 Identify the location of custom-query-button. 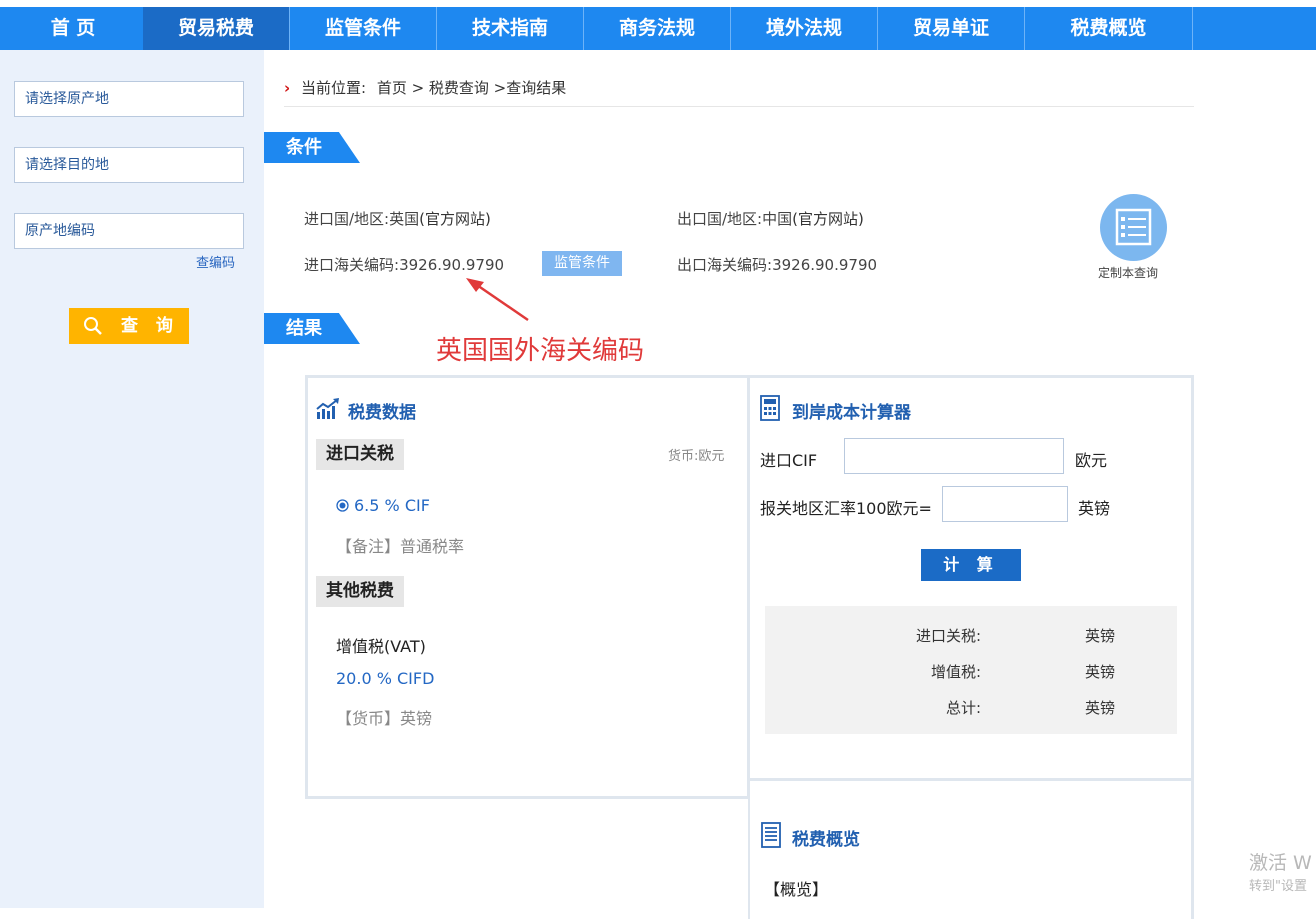
(1133, 227).